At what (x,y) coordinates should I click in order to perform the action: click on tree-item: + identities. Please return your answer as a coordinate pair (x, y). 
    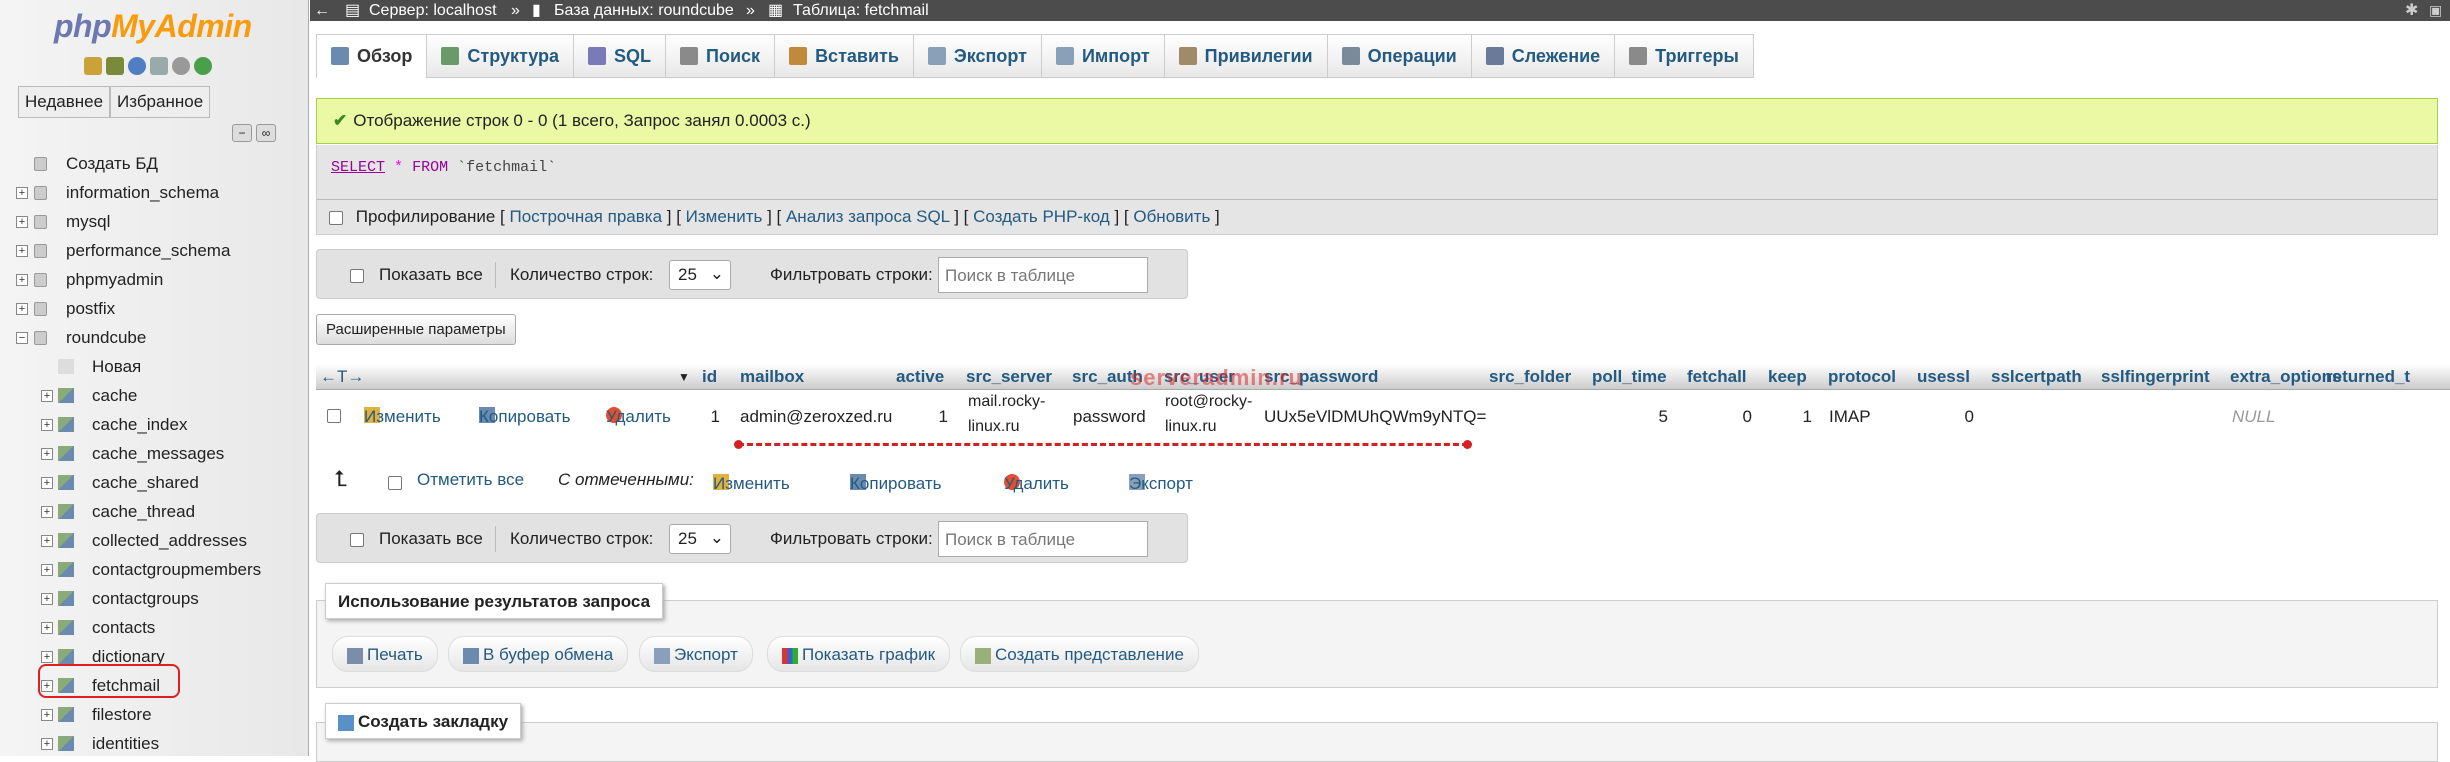
    Looking at the image, I should click on (161, 742).